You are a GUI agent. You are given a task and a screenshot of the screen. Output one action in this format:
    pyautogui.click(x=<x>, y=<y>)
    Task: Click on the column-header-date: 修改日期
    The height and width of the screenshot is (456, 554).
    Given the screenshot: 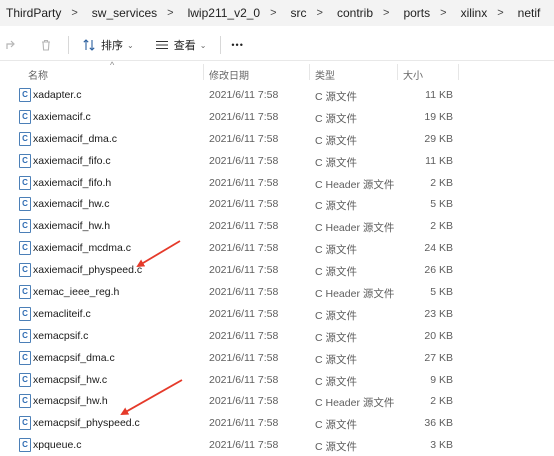 What is the action you would take?
    pyautogui.click(x=229, y=74)
    